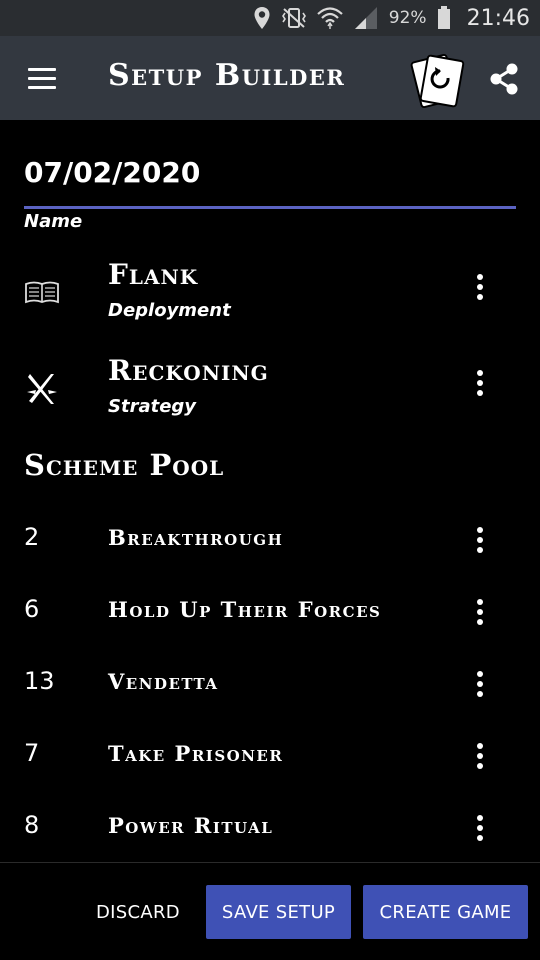 This screenshot has height=960, width=540. What do you see at coordinates (245, 609) in the screenshot?
I see `scheme-name: Hold Up Their Forces` at bounding box center [245, 609].